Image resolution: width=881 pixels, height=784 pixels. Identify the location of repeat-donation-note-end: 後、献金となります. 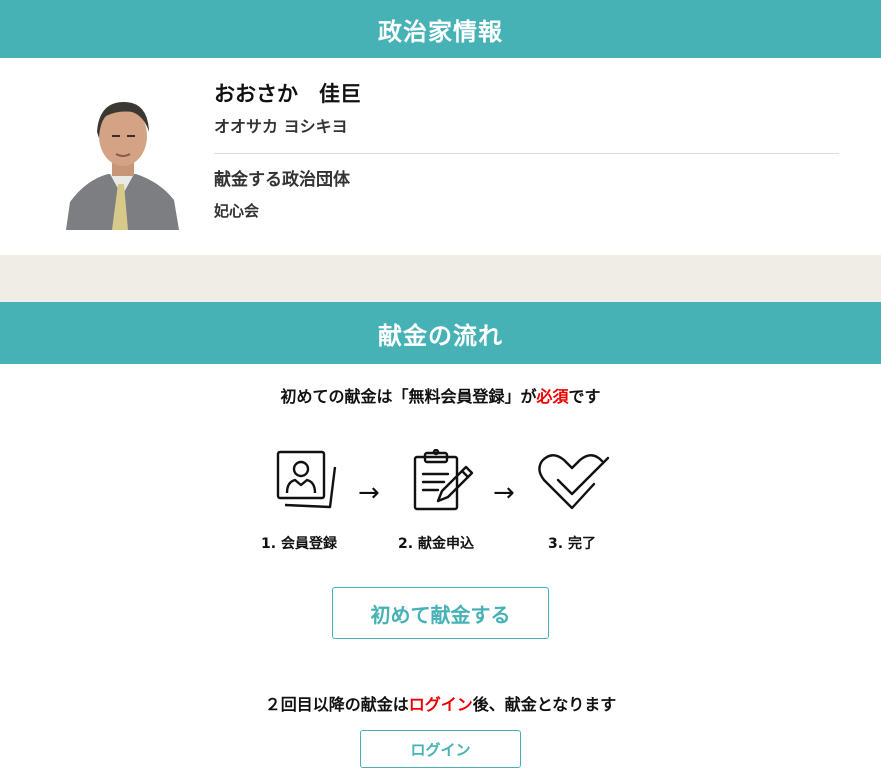
(544, 704).